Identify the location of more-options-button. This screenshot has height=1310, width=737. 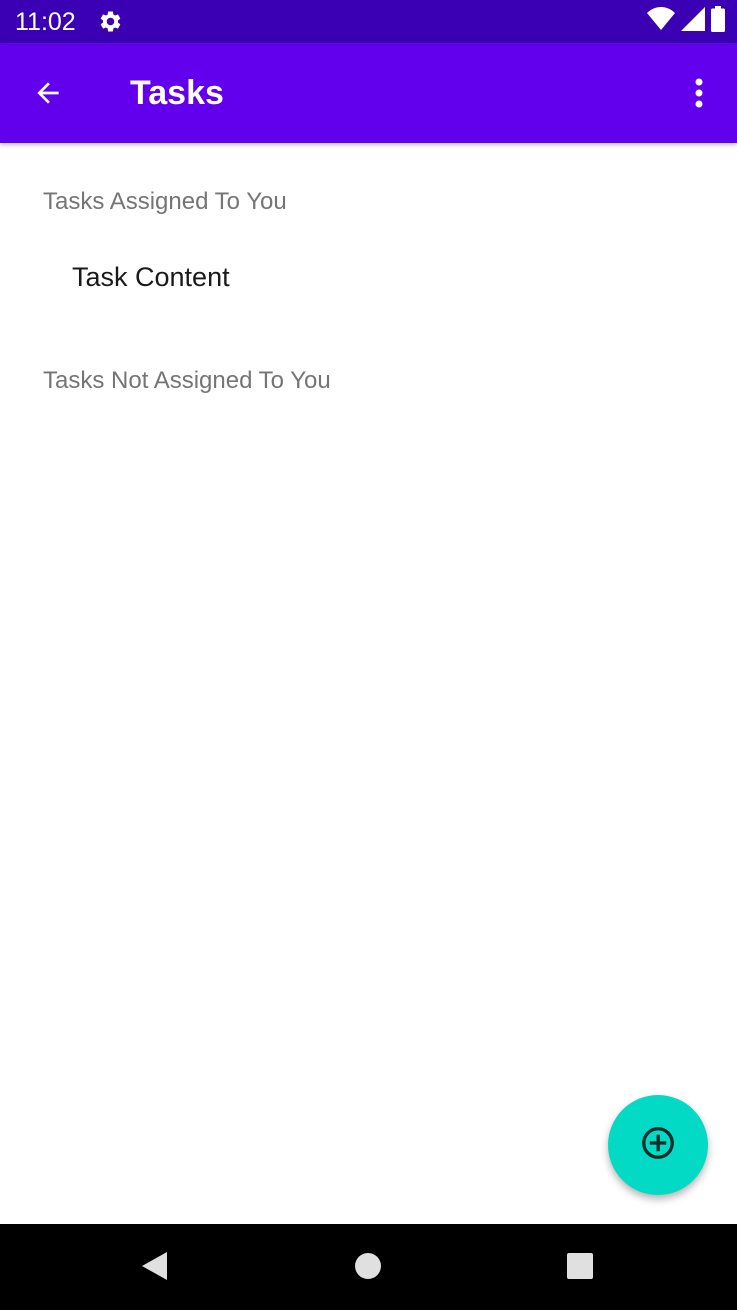
(699, 95).